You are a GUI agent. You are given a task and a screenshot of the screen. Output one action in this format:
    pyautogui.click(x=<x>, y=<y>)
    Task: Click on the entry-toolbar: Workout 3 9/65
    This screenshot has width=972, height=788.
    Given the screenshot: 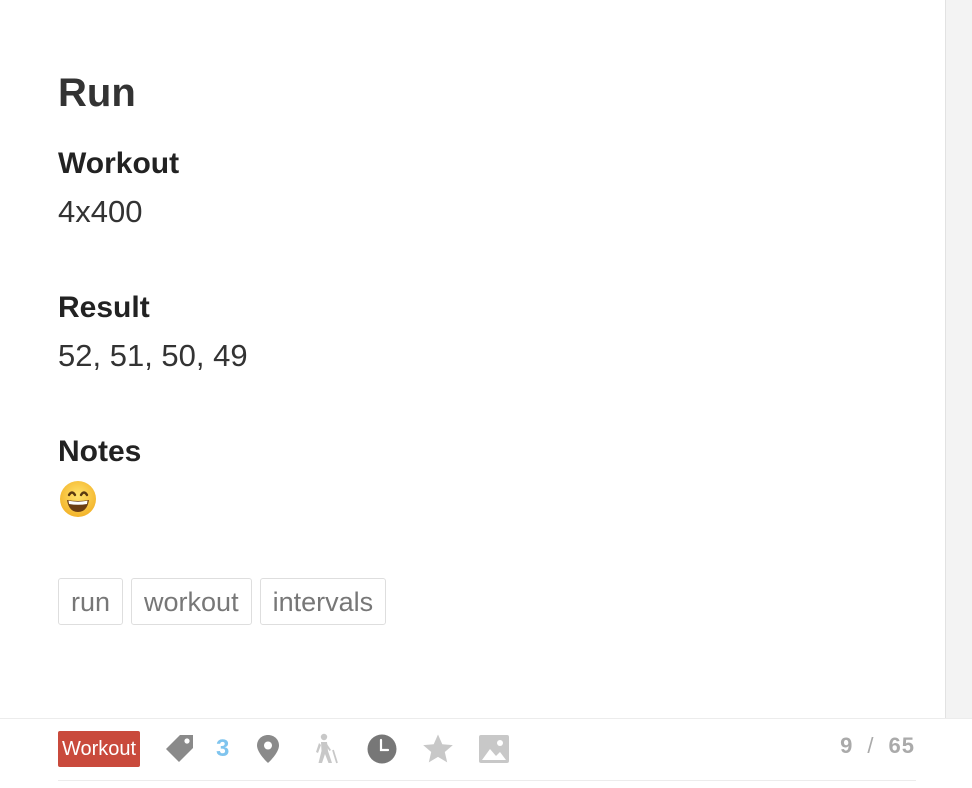 What is the action you would take?
    pyautogui.click(x=486, y=753)
    